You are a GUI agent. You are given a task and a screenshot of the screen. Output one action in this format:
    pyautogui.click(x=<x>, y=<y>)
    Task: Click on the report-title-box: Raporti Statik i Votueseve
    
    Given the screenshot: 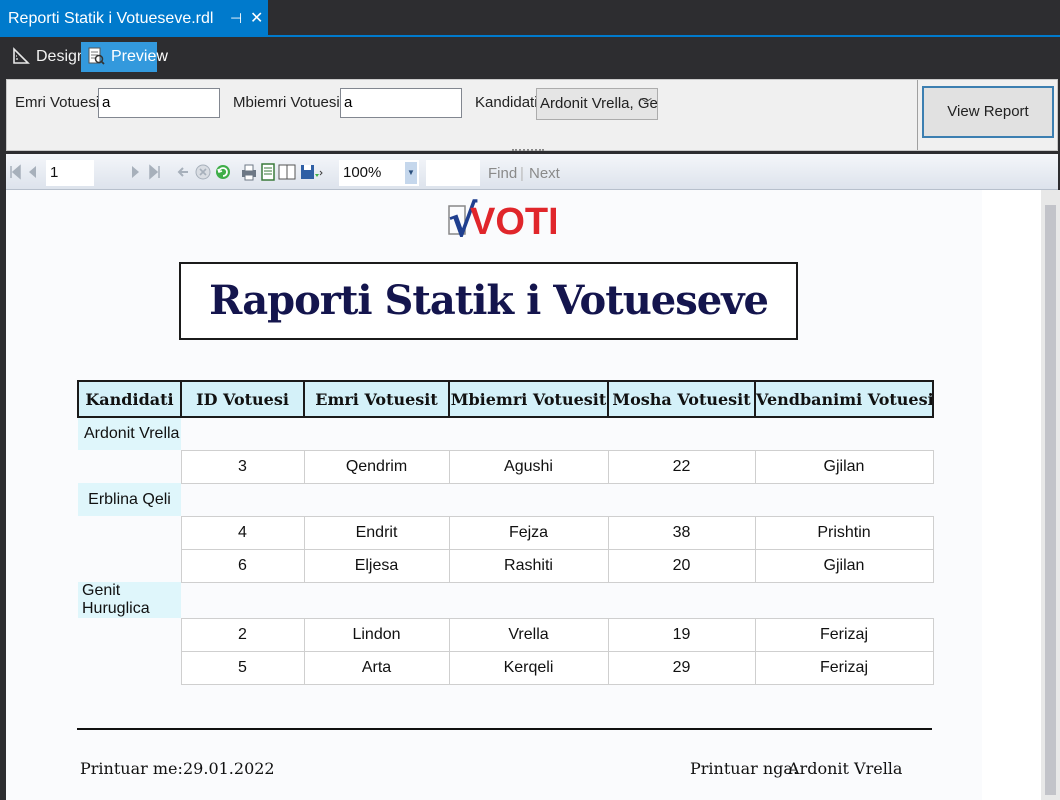 What is the action you would take?
    pyautogui.click(x=488, y=301)
    